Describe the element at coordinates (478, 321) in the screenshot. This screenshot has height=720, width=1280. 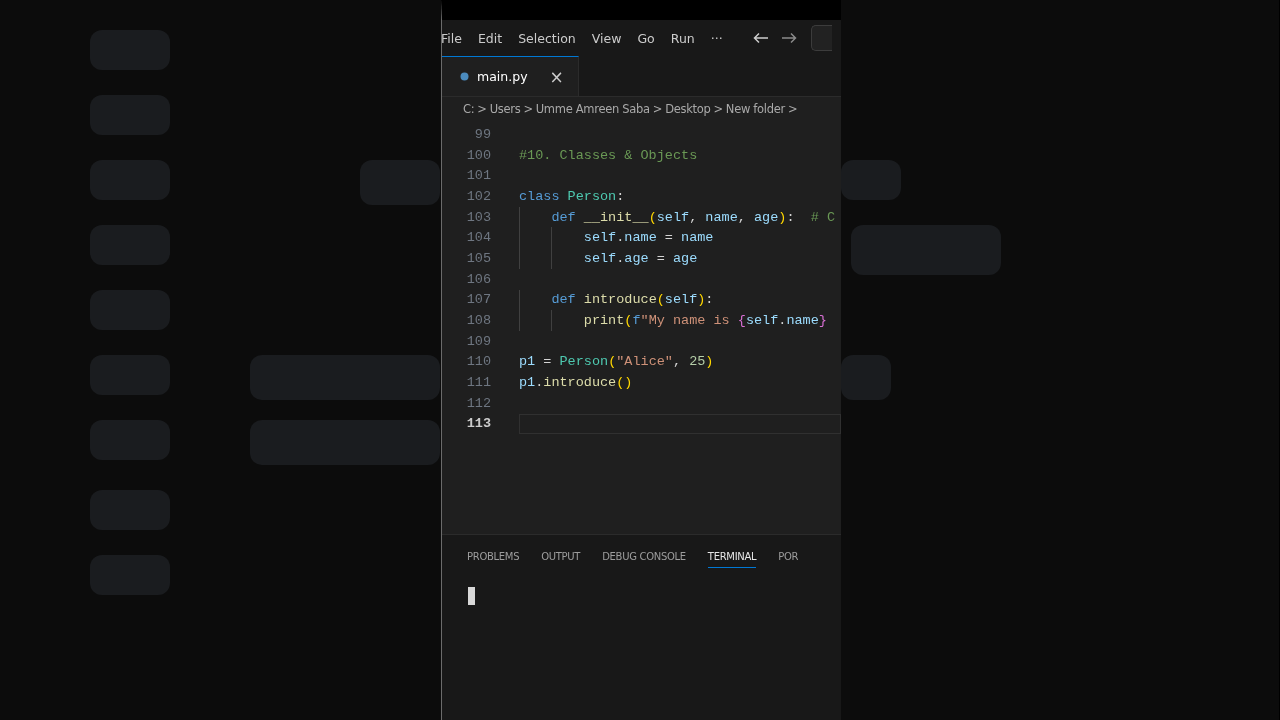
I see `line-number: 108` at that location.